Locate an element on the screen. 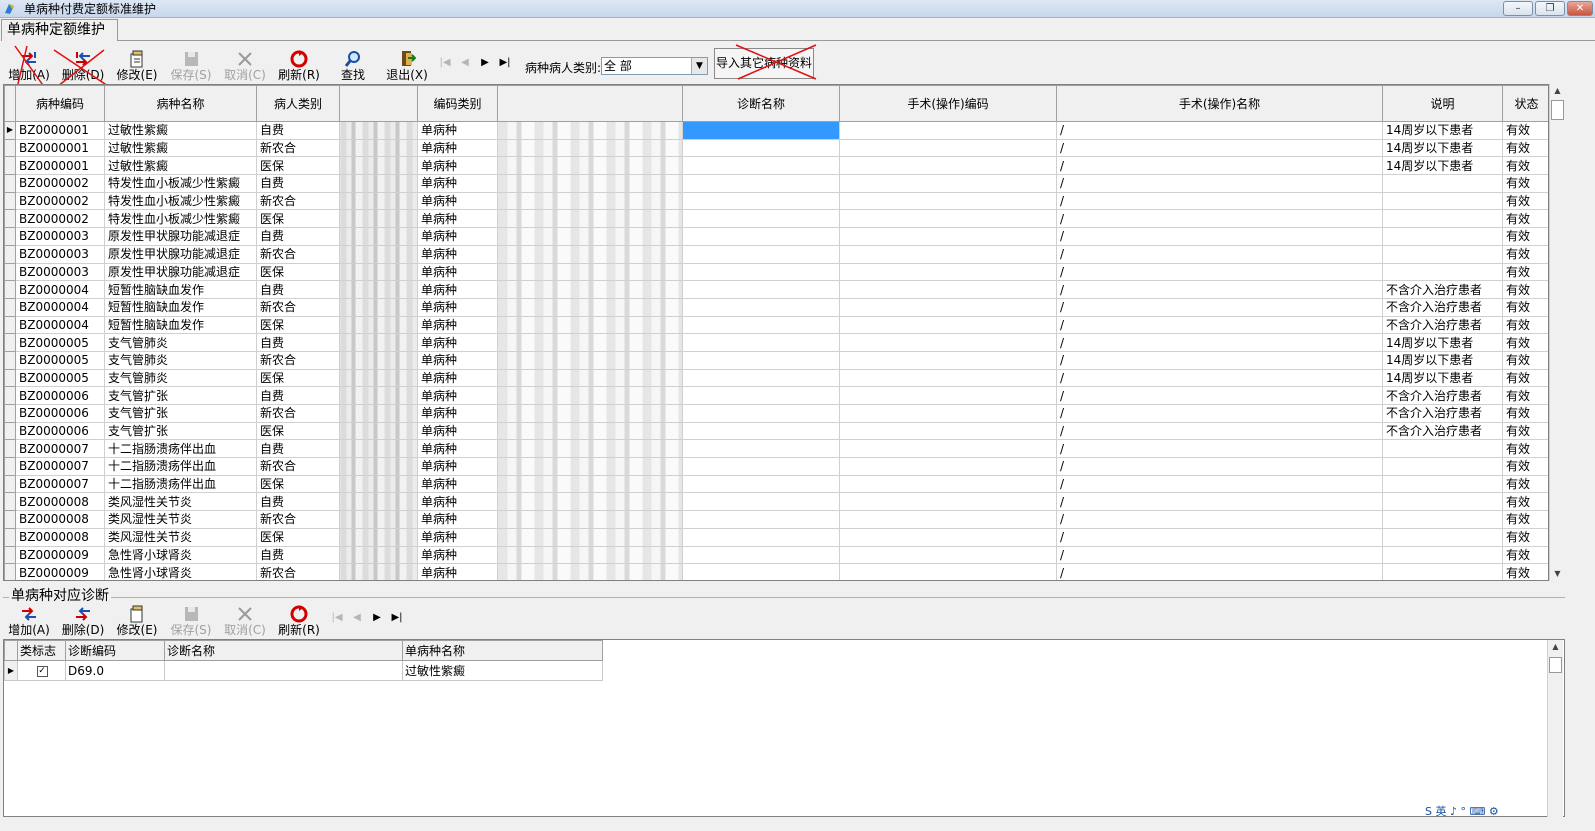 The height and width of the screenshot is (831, 1595). find-button: 查找 is located at coordinates (353, 65).